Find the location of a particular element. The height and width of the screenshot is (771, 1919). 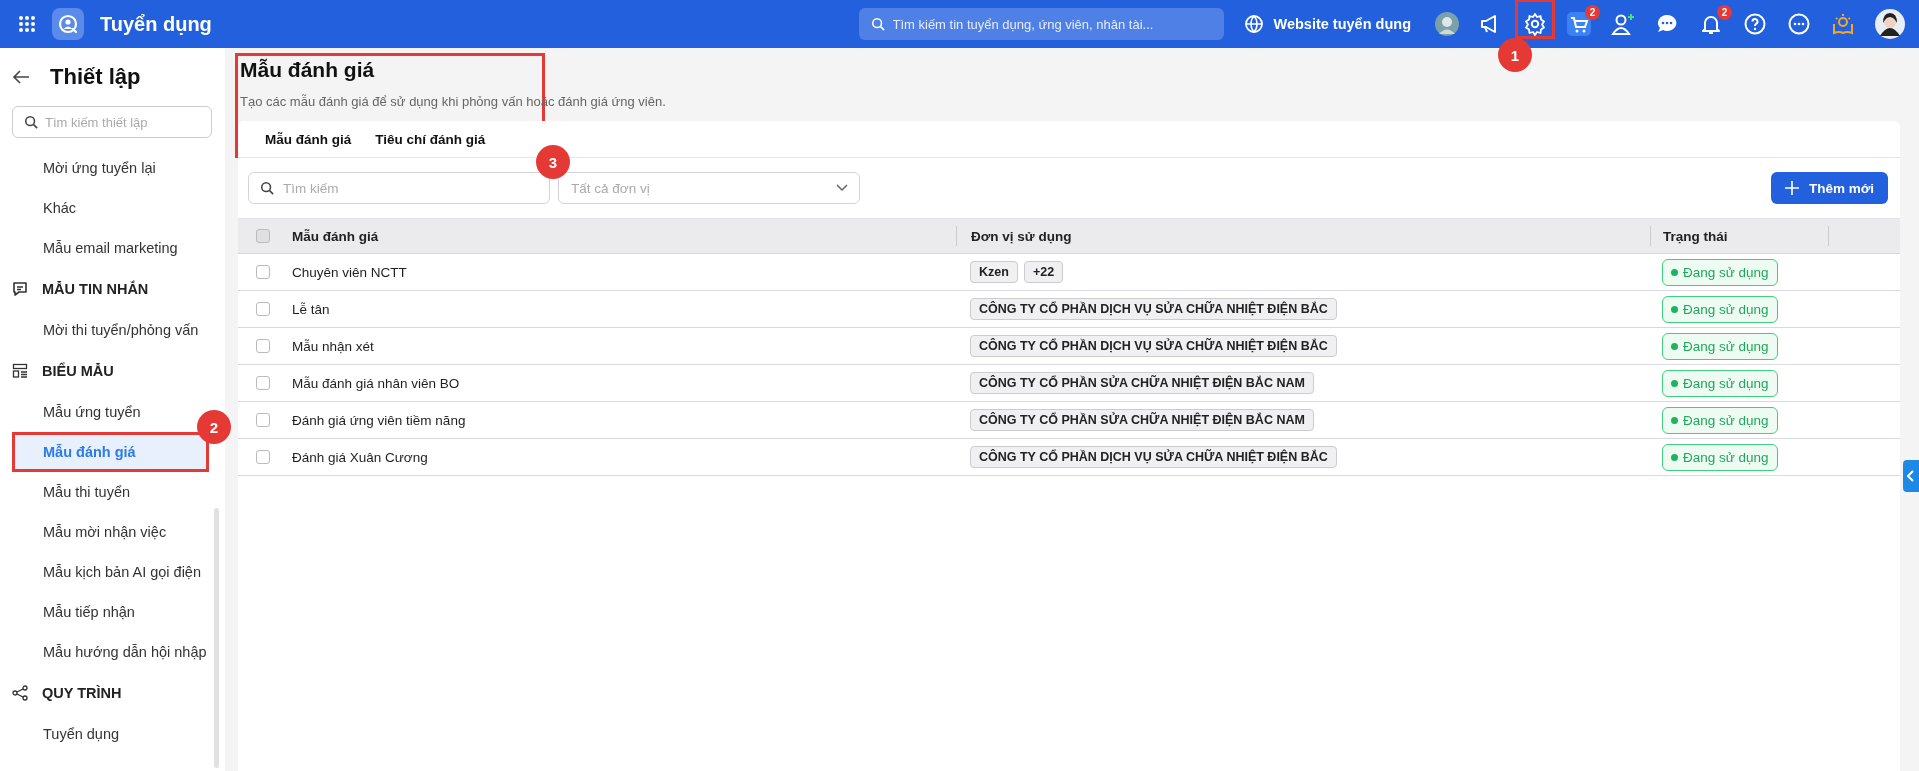

globe-icon is located at coordinates (1253, 24).